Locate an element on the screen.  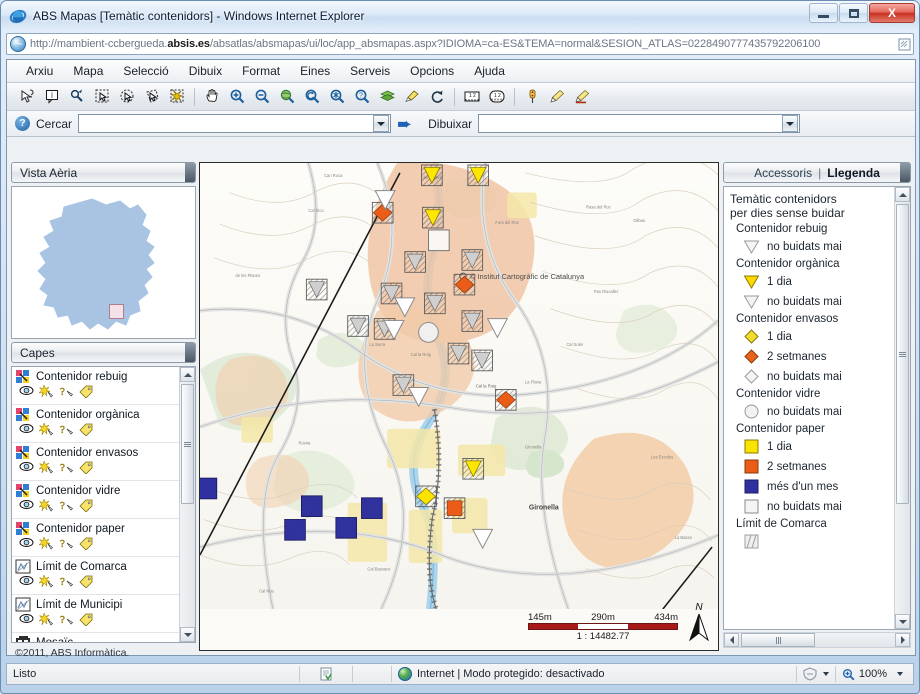
legend-scroll-left-button is located at coordinates (731, 640).